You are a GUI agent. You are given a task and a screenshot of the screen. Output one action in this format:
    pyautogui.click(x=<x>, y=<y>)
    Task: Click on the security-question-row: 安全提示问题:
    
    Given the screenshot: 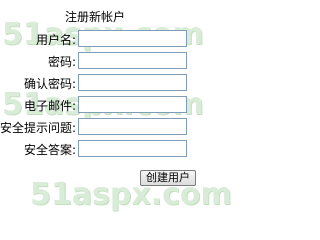 What is the action you would take?
    pyautogui.click(x=125, y=128)
    